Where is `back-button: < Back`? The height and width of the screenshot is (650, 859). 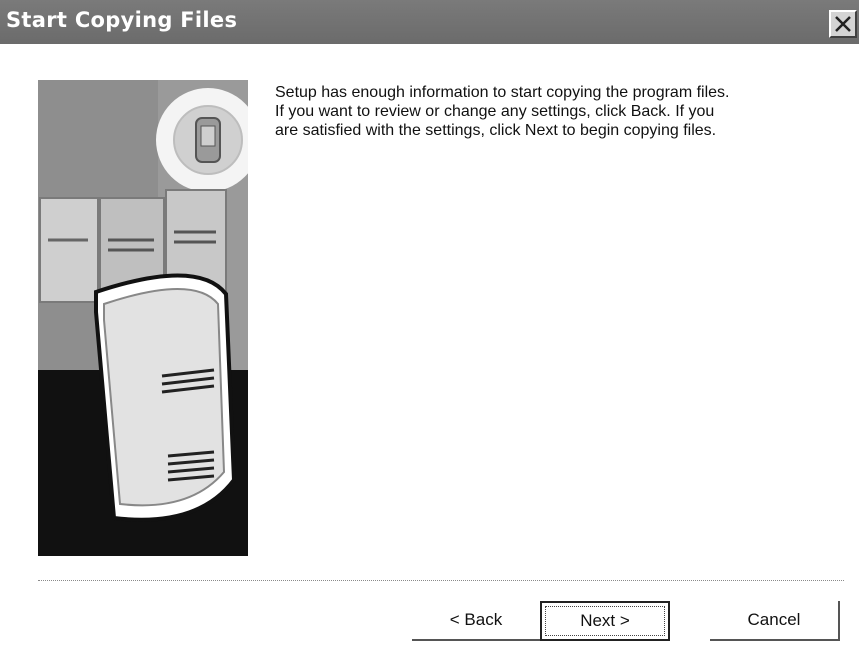
back-button: < Back is located at coordinates (477, 621).